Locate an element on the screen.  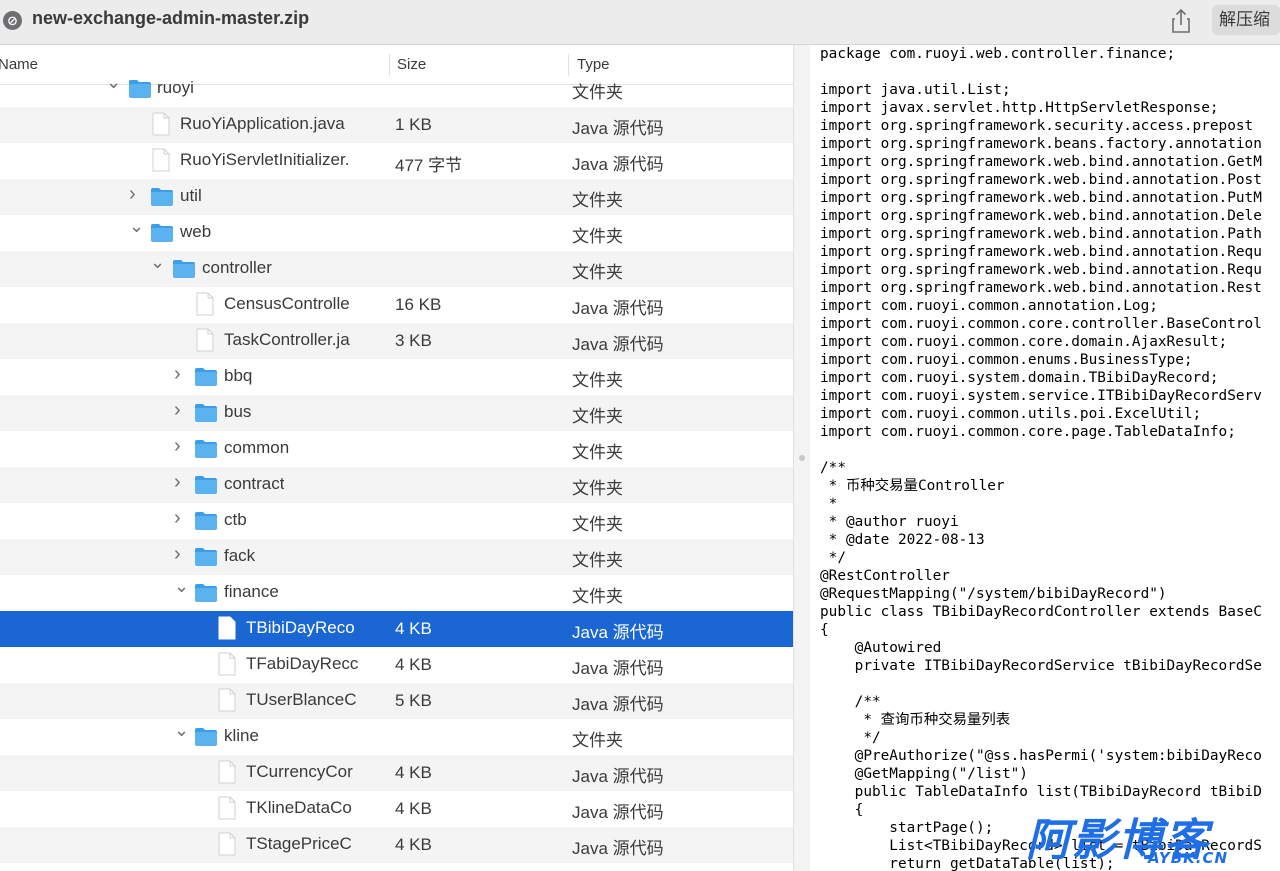
row-name: bus is located at coordinates (238, 411).